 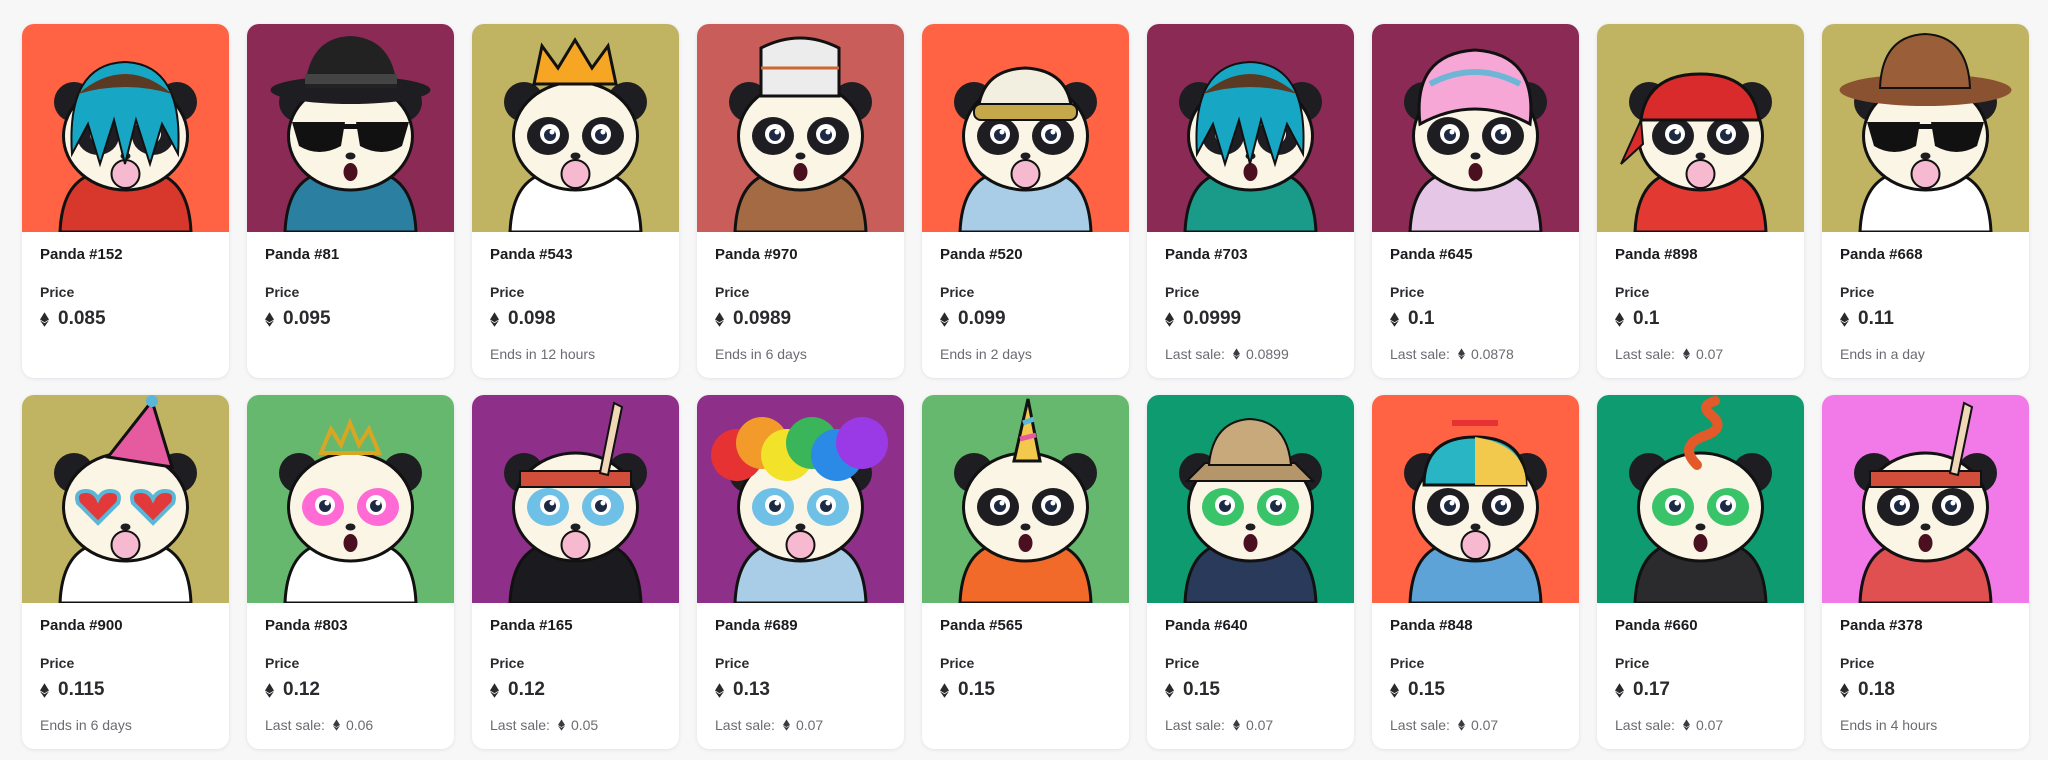 What do you see at coordinates (1700, 690) in the screenshot?
I see `price-row: 0.17` at bounding box center [1700, 690].